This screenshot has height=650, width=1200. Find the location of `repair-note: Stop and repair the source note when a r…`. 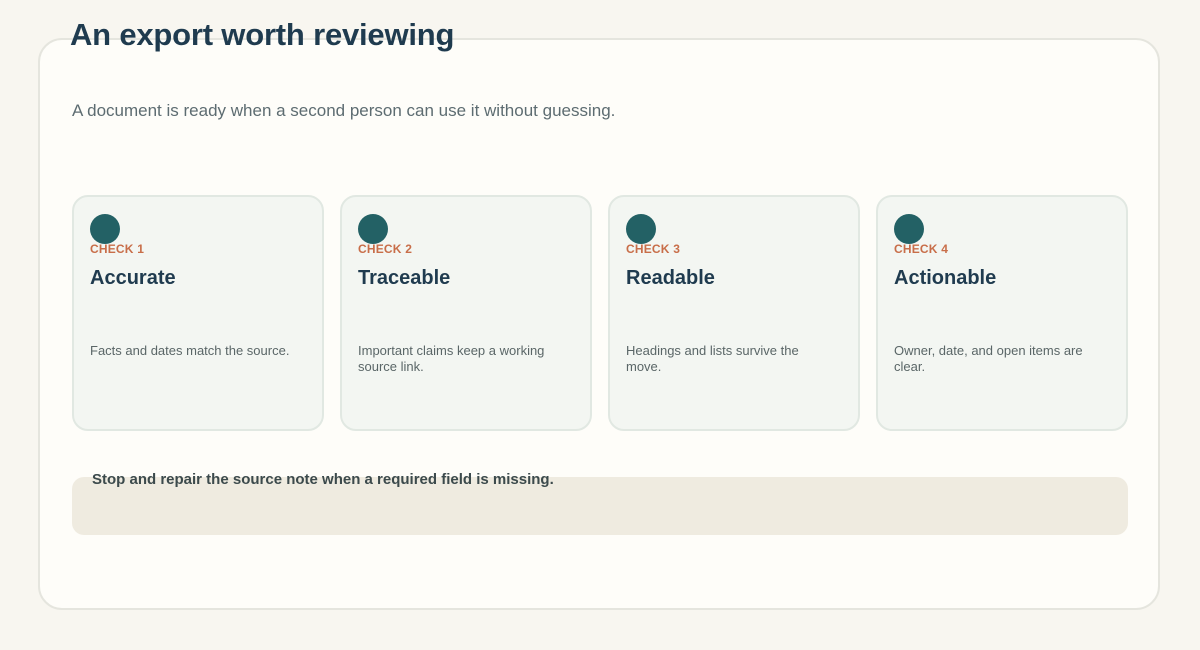

repair-note: Stop and repair the source note when a r… is located at coordinates (323, 479).